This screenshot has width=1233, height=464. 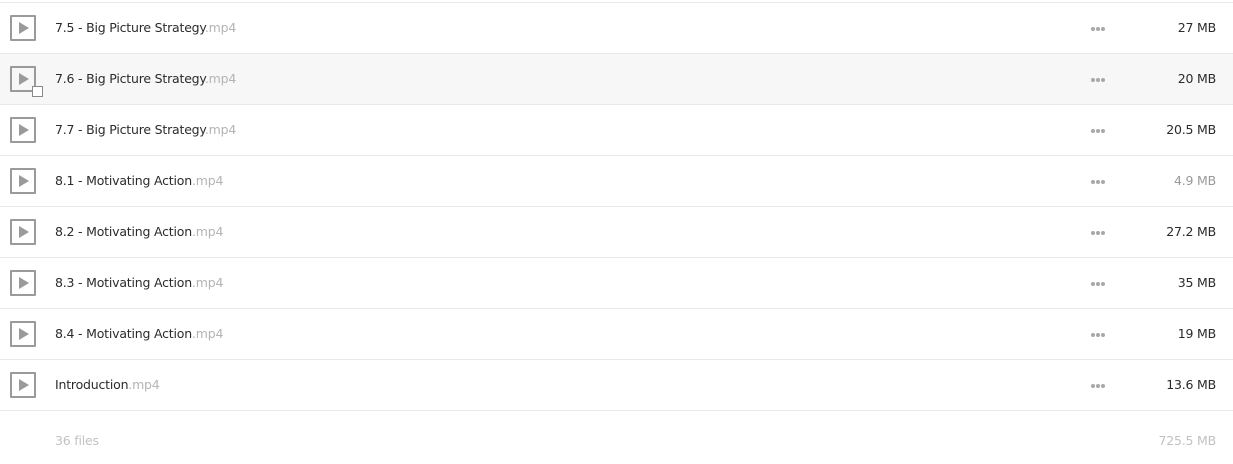 What do you see at coordinates (616, 130) in the screenshot?
I see `file-row: 7.7 - Big Picture Strategy.mp4 20.5 MB` at bounding box center [616, 130].